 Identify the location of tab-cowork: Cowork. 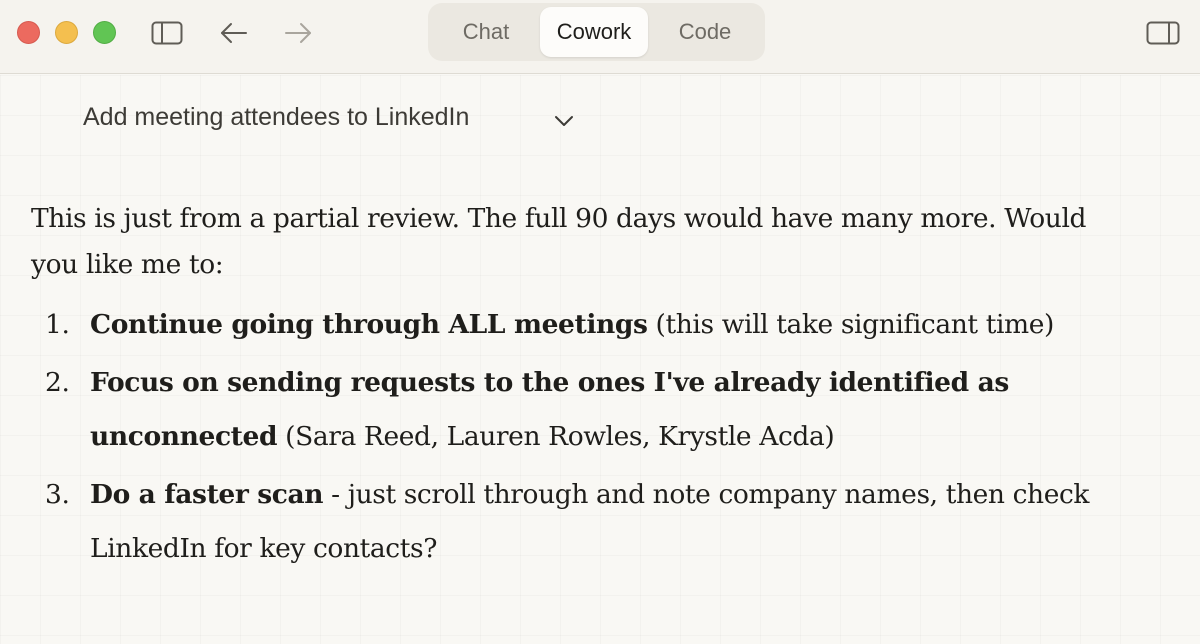
(594, 32).